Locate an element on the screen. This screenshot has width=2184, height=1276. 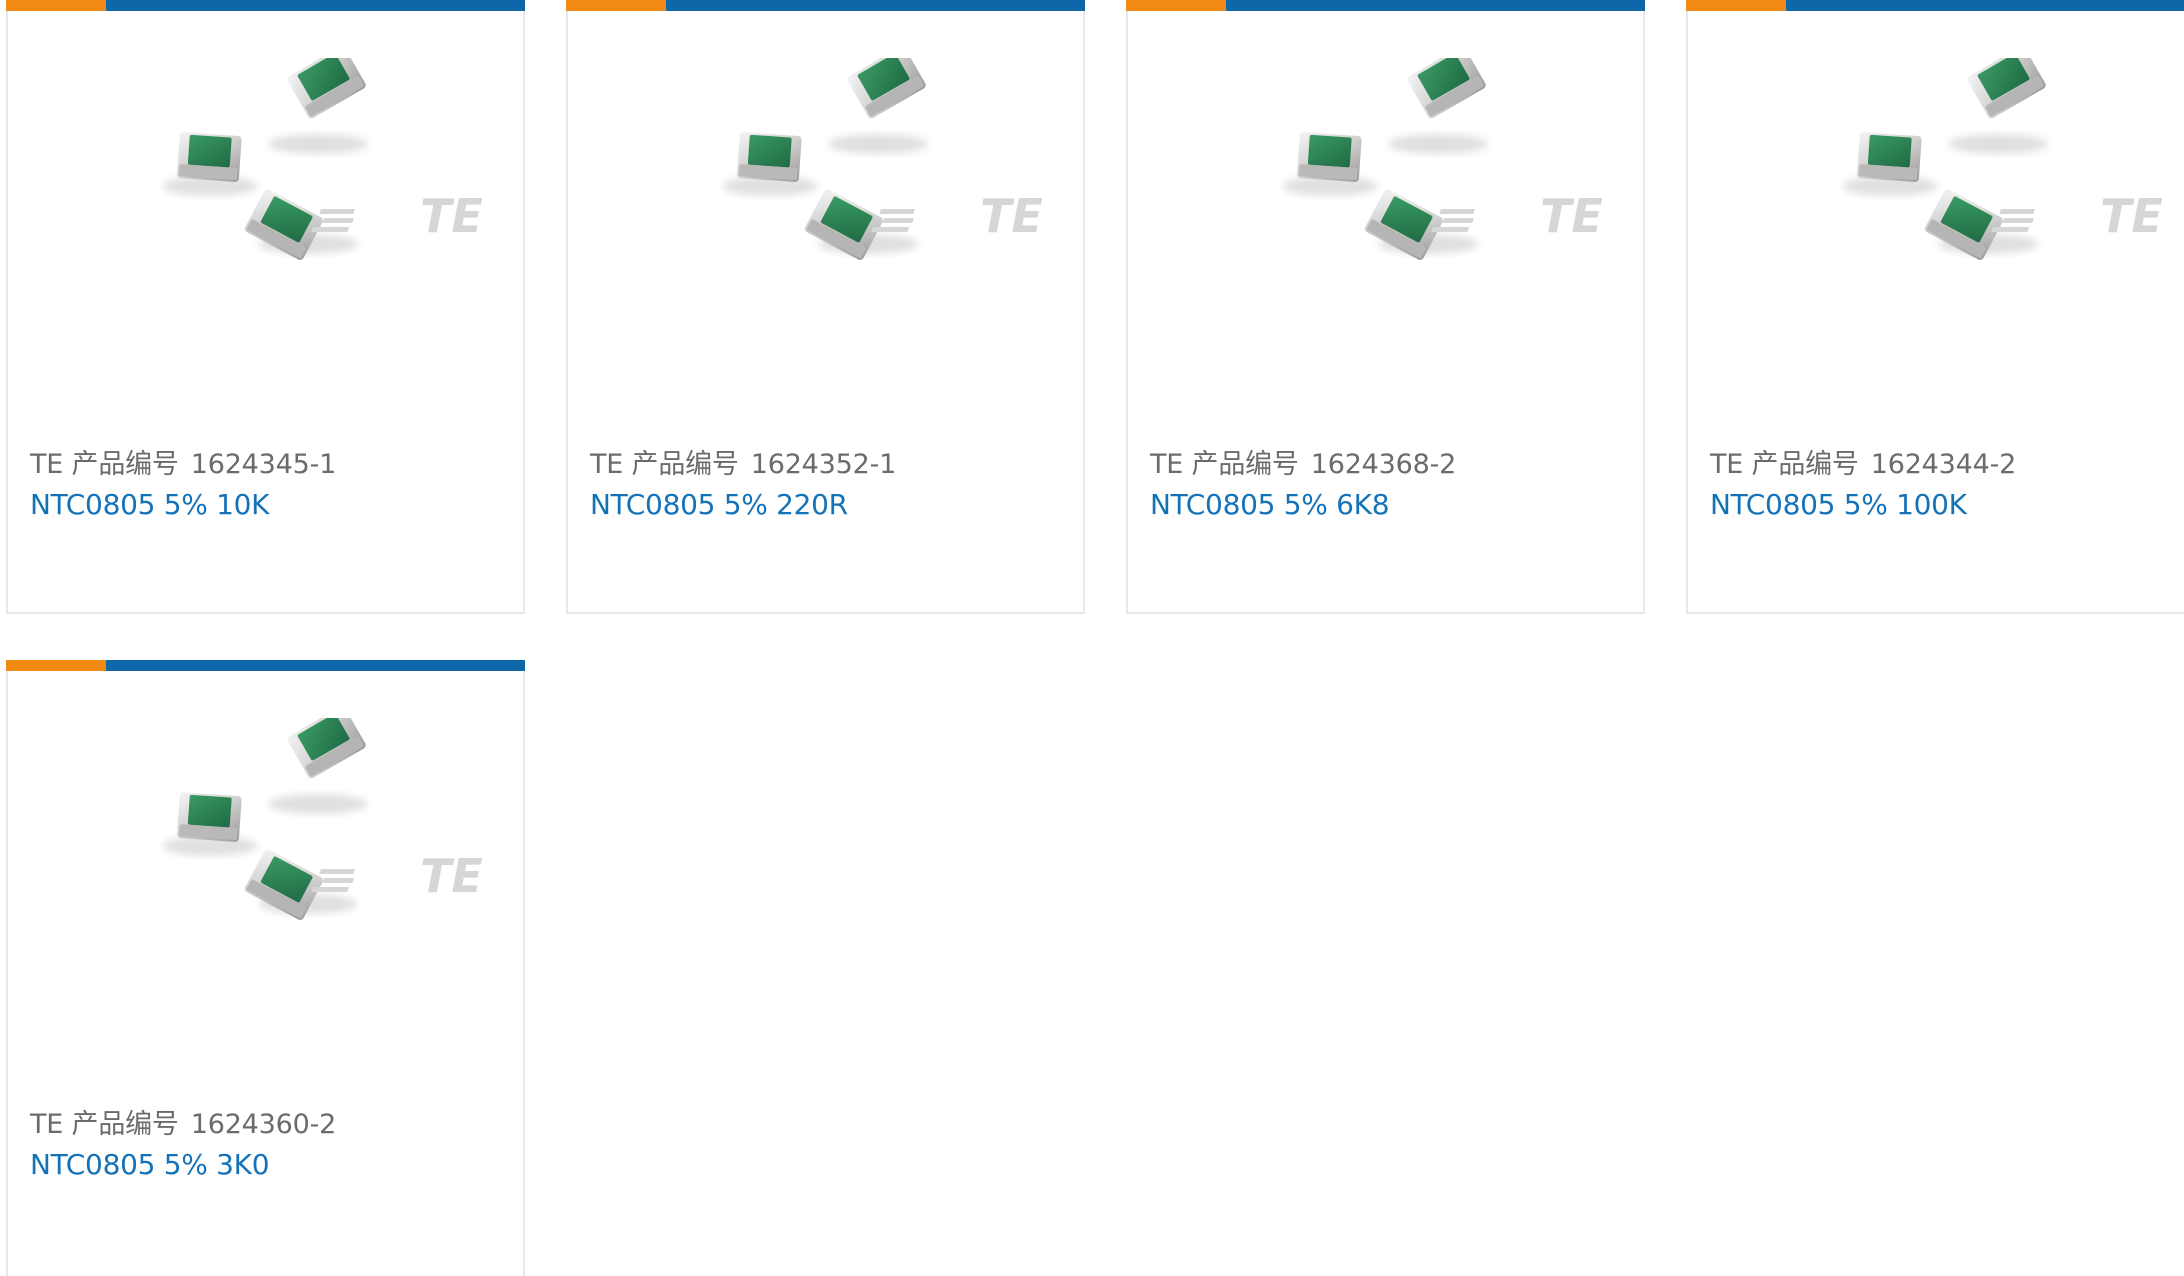
product-card: TE TE 产品编号 1624368-2 NTC0805 5% 6K8 is located at coordinates (1385, 307).